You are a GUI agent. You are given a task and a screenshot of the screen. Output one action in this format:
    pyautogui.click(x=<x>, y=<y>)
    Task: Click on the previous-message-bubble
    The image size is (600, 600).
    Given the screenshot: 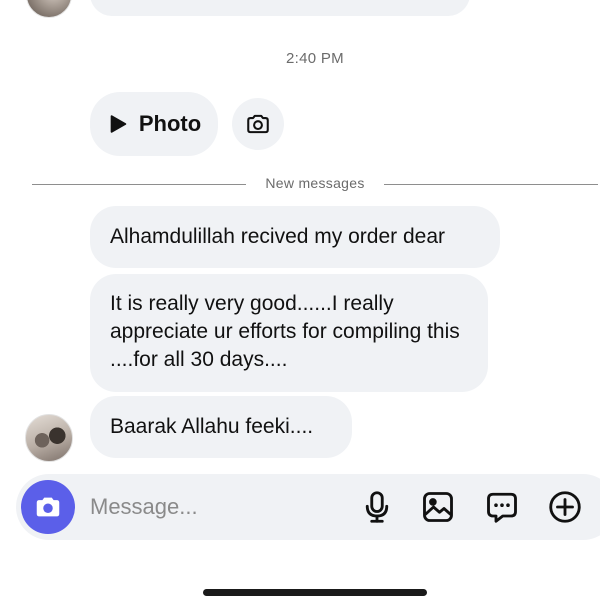 What is the action you would take?
    pyautogui.click(x=280, y=8)
    